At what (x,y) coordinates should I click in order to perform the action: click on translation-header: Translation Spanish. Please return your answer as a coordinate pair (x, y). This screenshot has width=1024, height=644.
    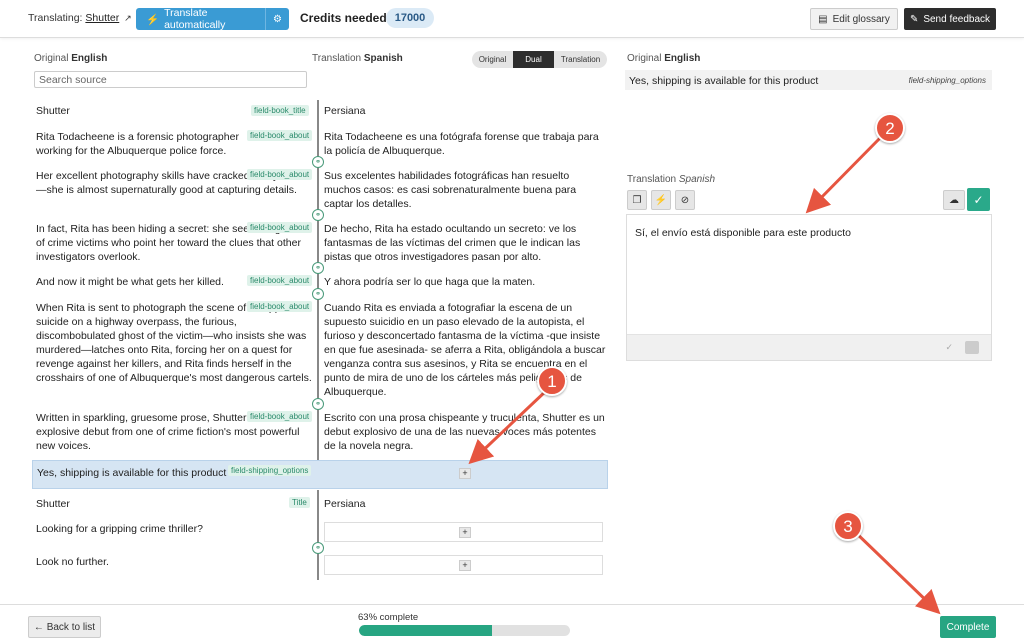
    Looking at the image, I should click on (357, 58).